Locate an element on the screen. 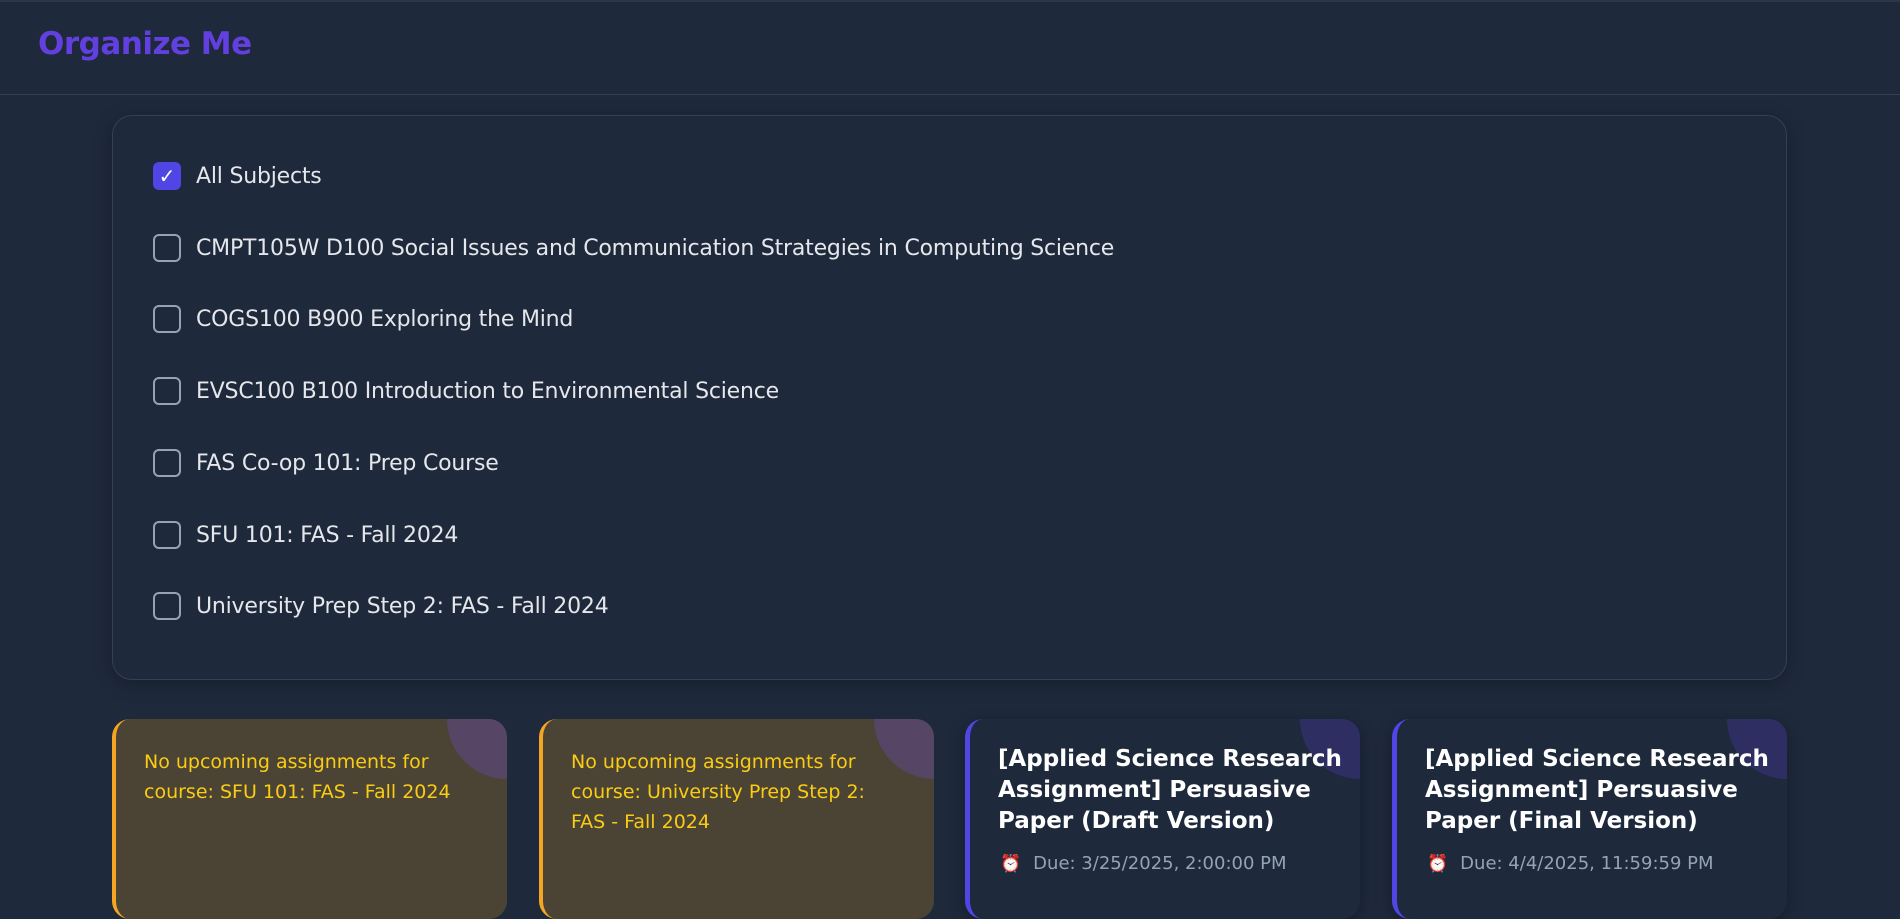  filter-label: COGS100 B900 Exploring the Mind is located at coordinates (385, 319).